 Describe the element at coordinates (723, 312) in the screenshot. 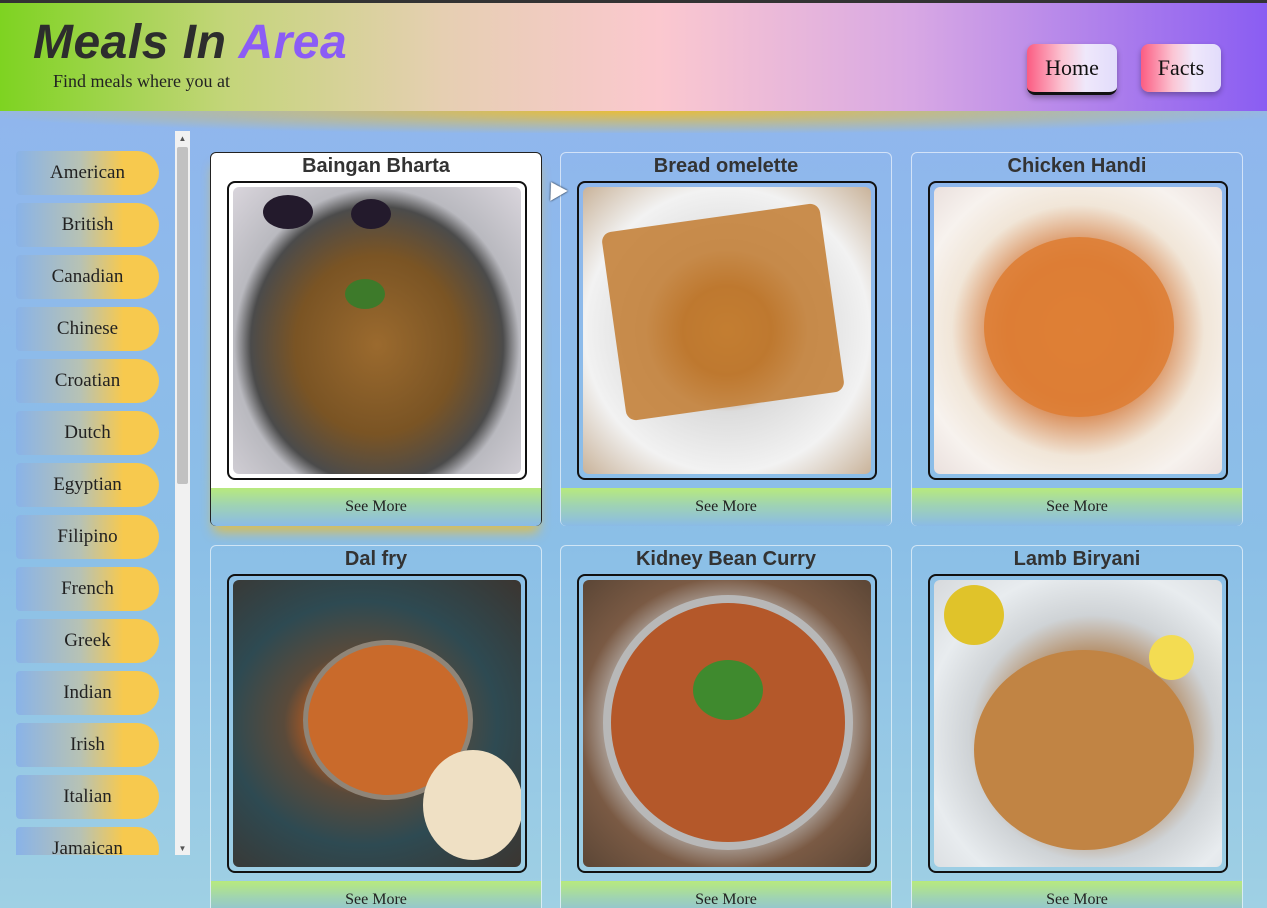

I see `bread-shape` at that location.